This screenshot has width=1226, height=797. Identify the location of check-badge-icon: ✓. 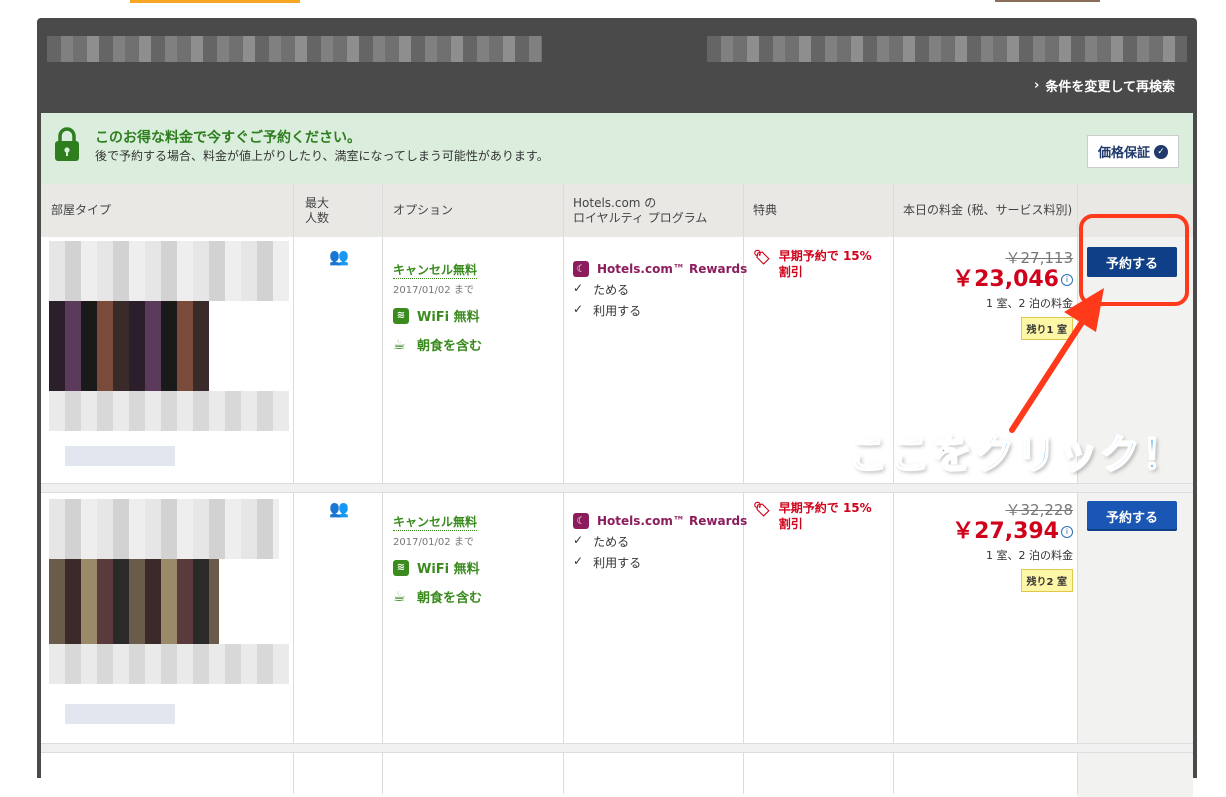
(1161, 151).